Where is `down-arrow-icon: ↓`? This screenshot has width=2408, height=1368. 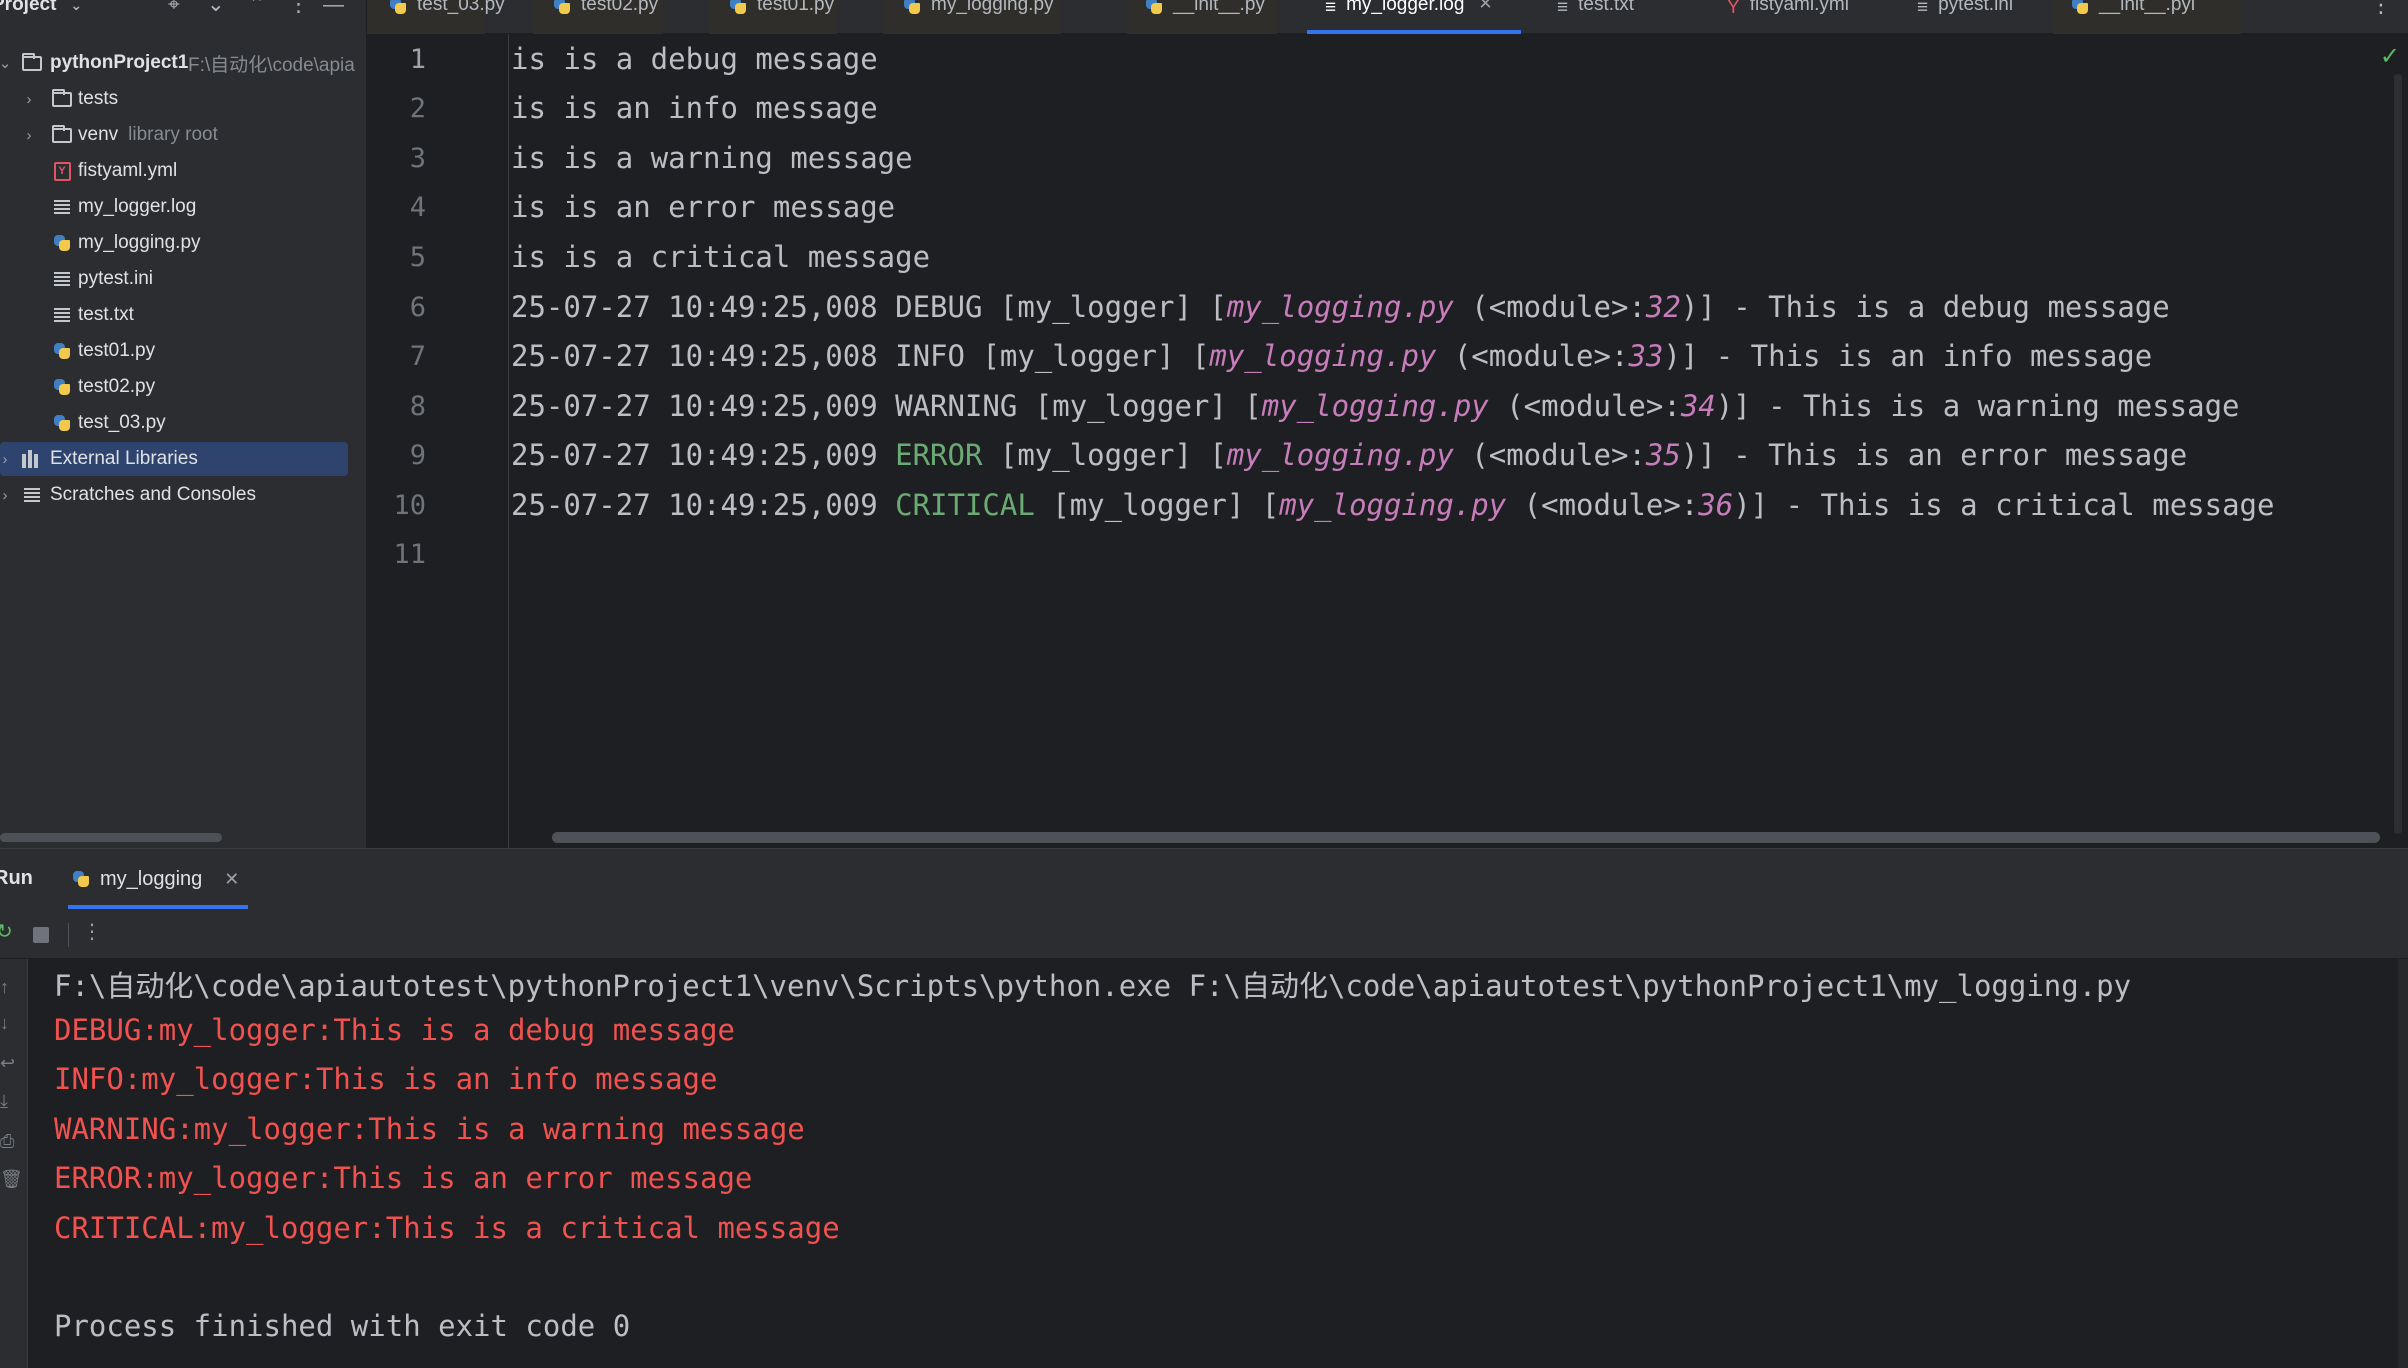
down-arrow-icon: ↓ is located at coordinates (4, 1023).